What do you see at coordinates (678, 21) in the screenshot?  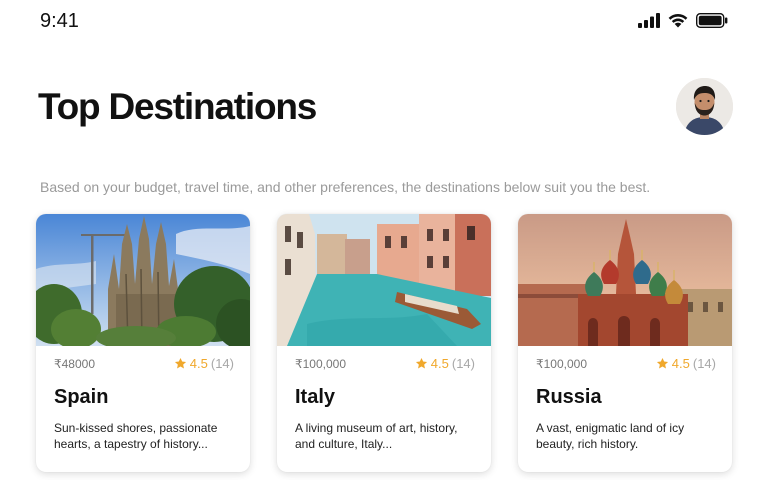 I see `wifi-icon` at bounding box center [678, 21].